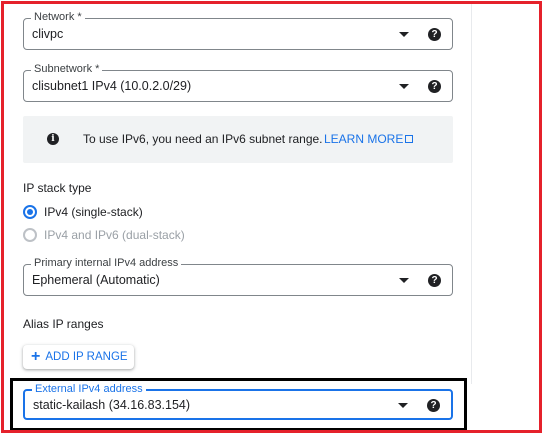 The width and height of the screenshot is (544, 435). I want to click on plus-icon: +, so click(36, 356).